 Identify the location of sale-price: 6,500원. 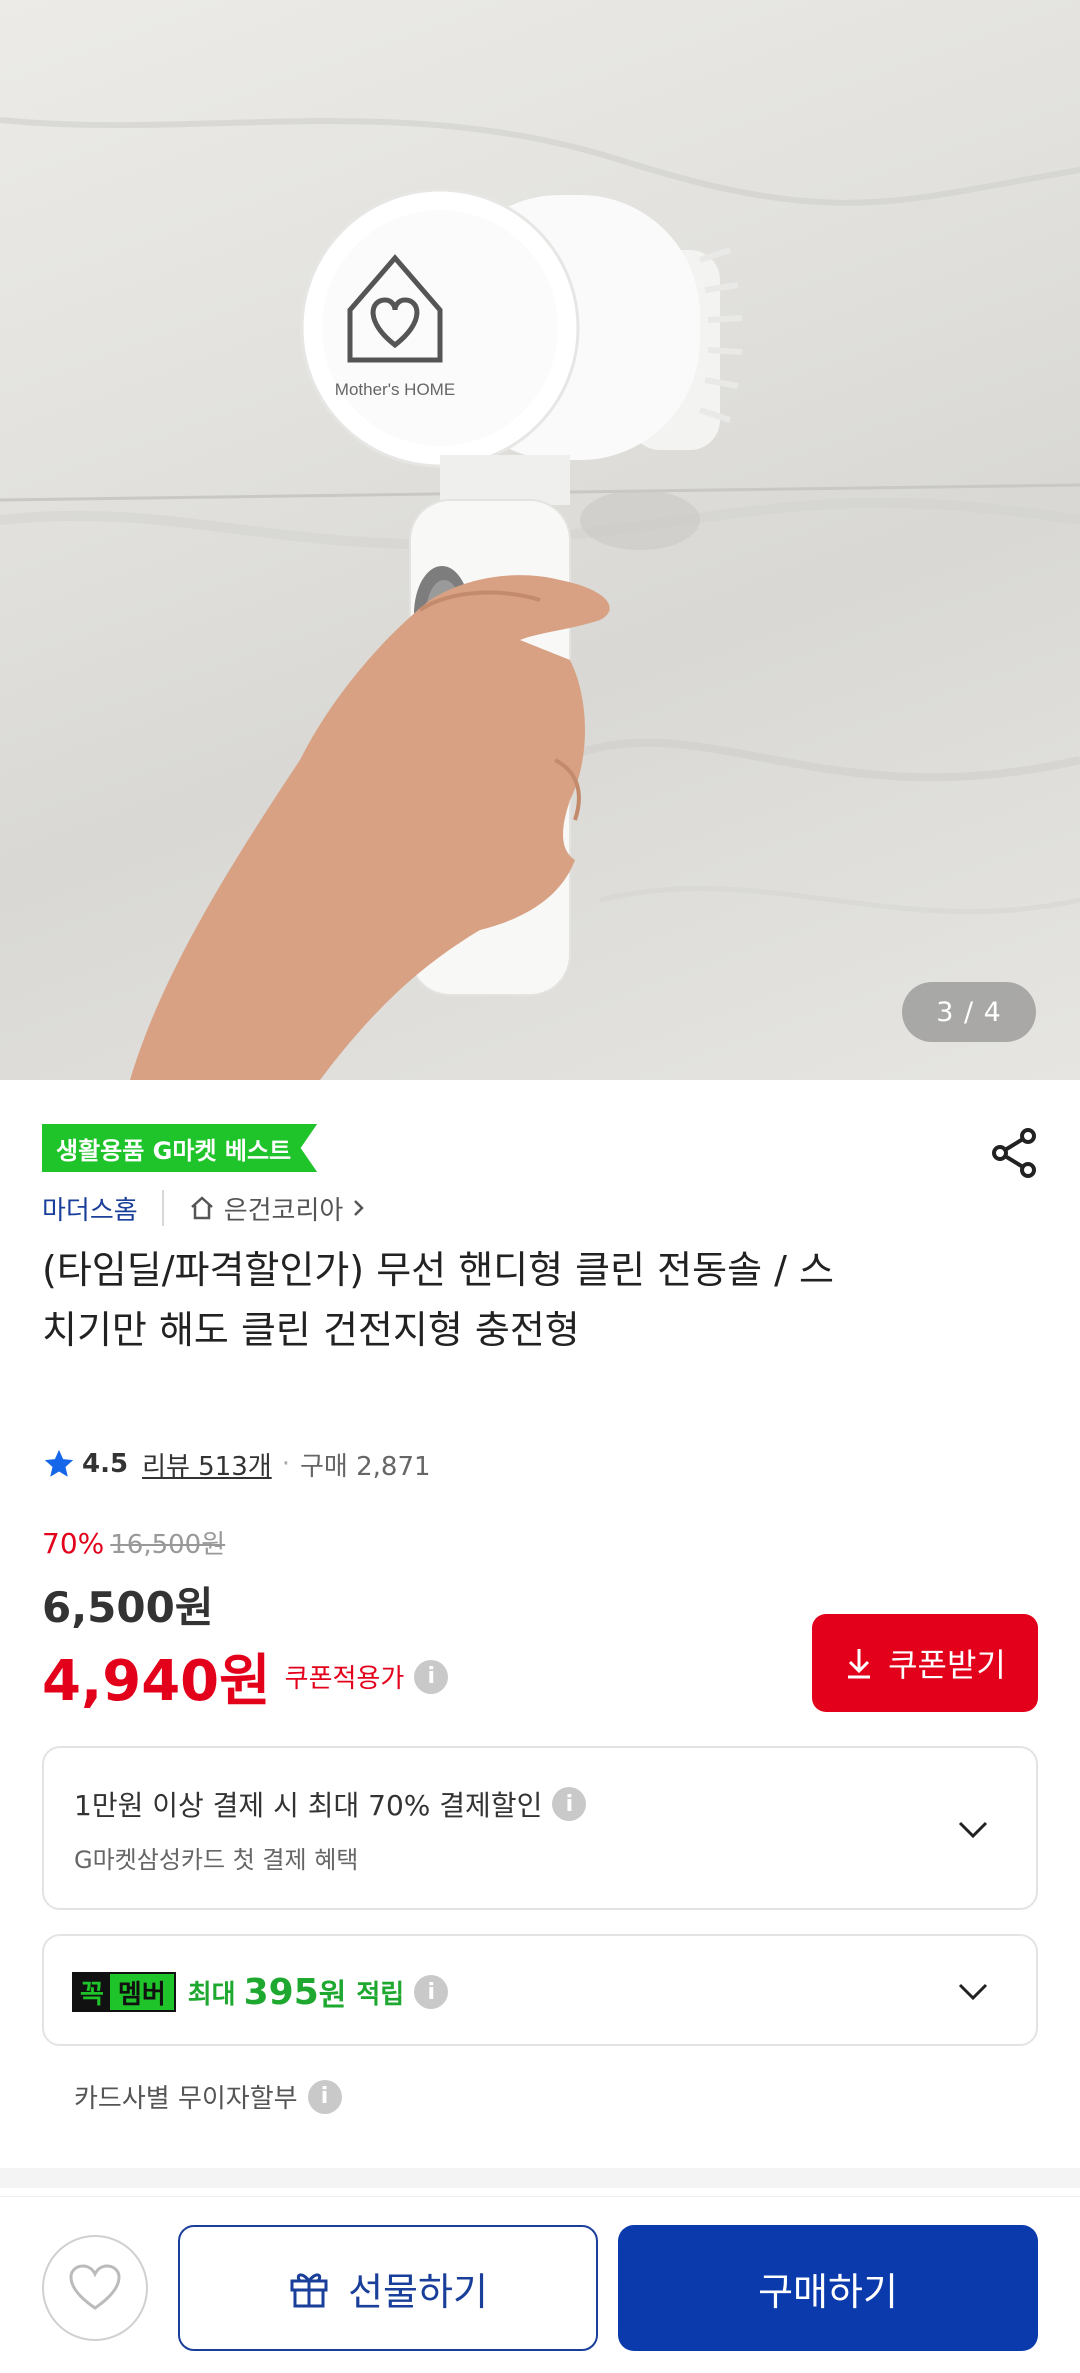
(128, 1607).